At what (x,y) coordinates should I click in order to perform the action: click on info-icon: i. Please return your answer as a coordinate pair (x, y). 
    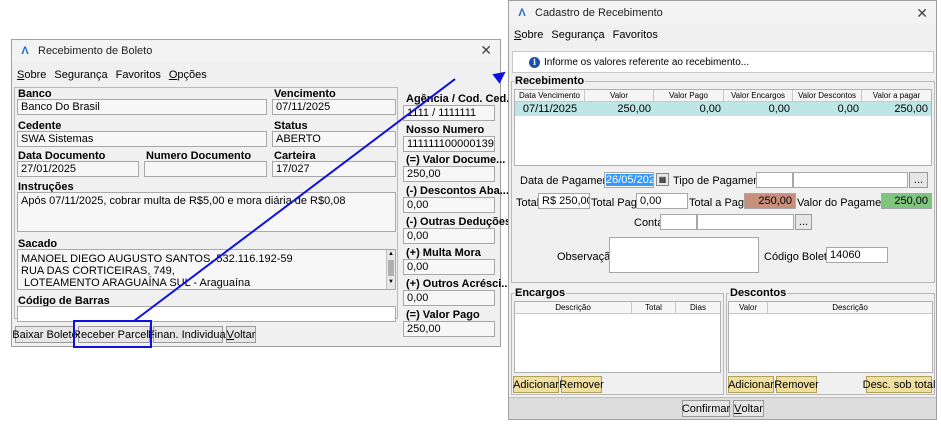
    Looking at the image, I should click on (534, 62).